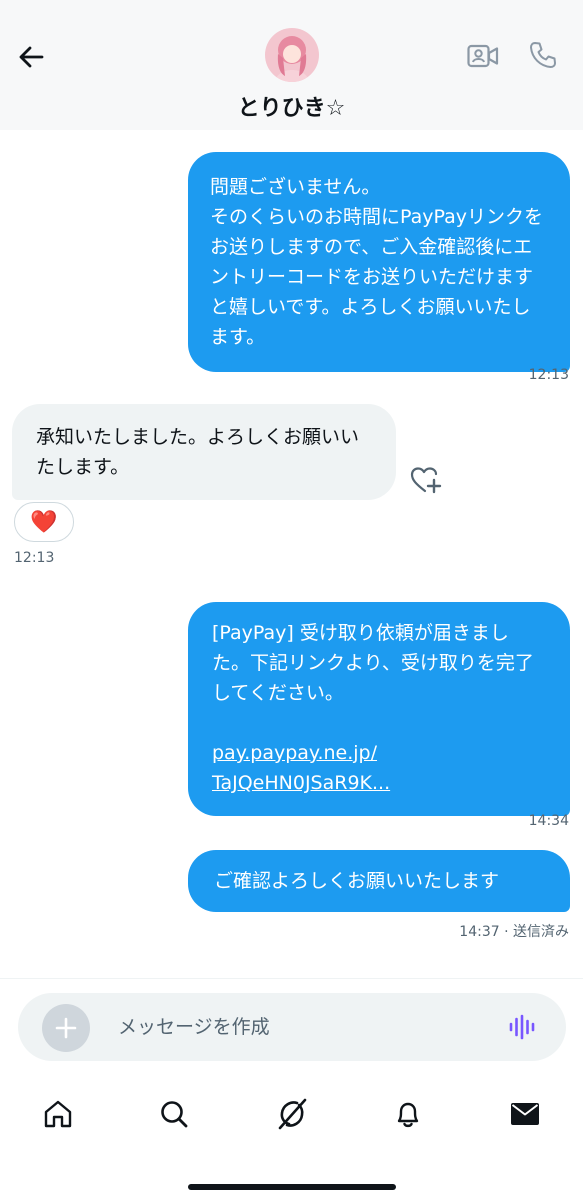  I want to click on home-indicator, so click(292, 1187).